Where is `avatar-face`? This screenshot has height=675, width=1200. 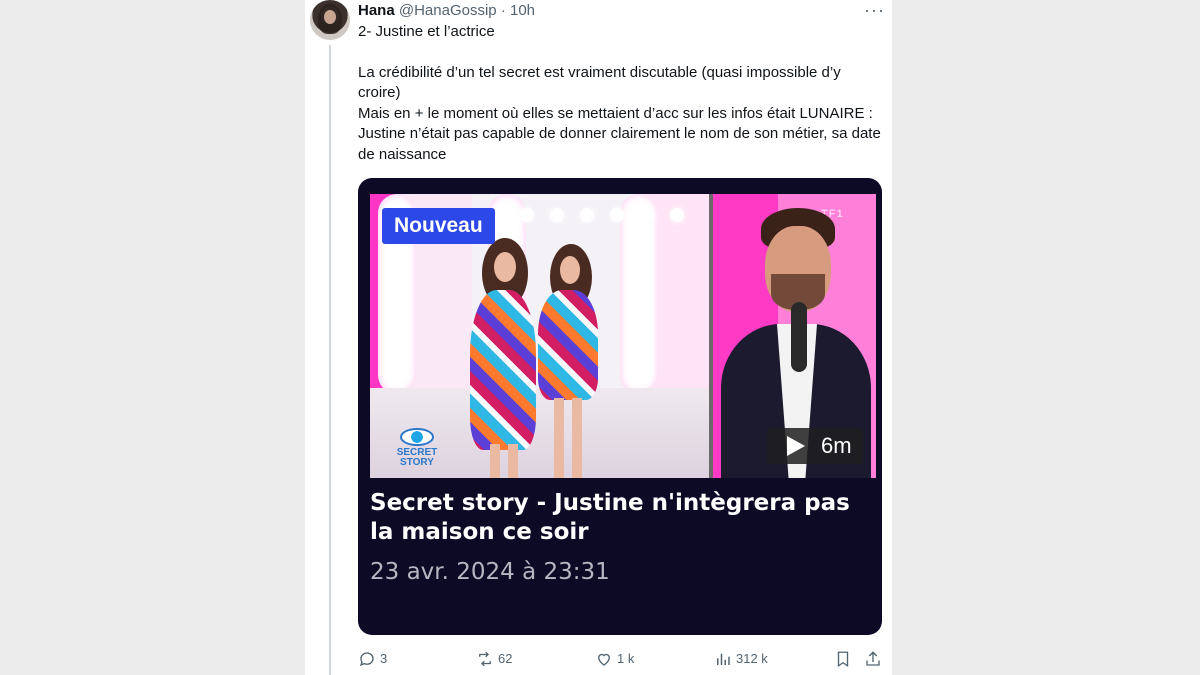
avatar-face is located at coordinates (330, 17).